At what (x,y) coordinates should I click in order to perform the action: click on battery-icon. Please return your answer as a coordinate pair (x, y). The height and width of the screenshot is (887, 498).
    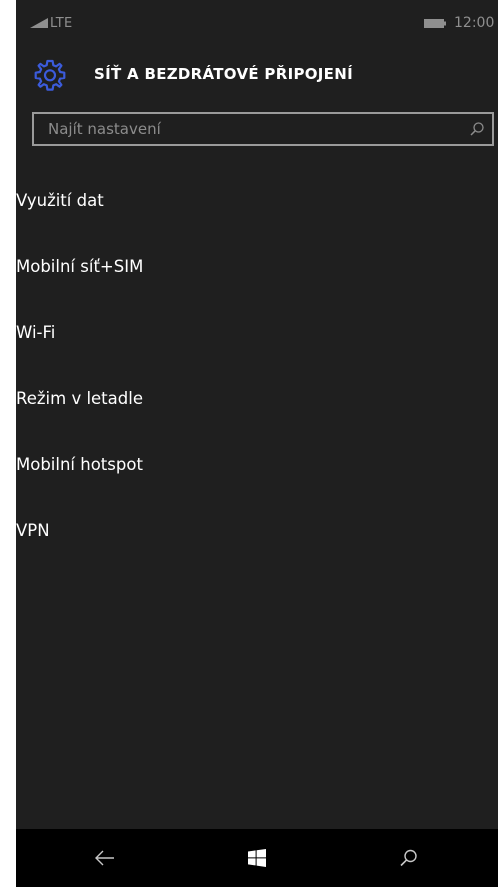
    Looking at the image, I should click on (435, 23).